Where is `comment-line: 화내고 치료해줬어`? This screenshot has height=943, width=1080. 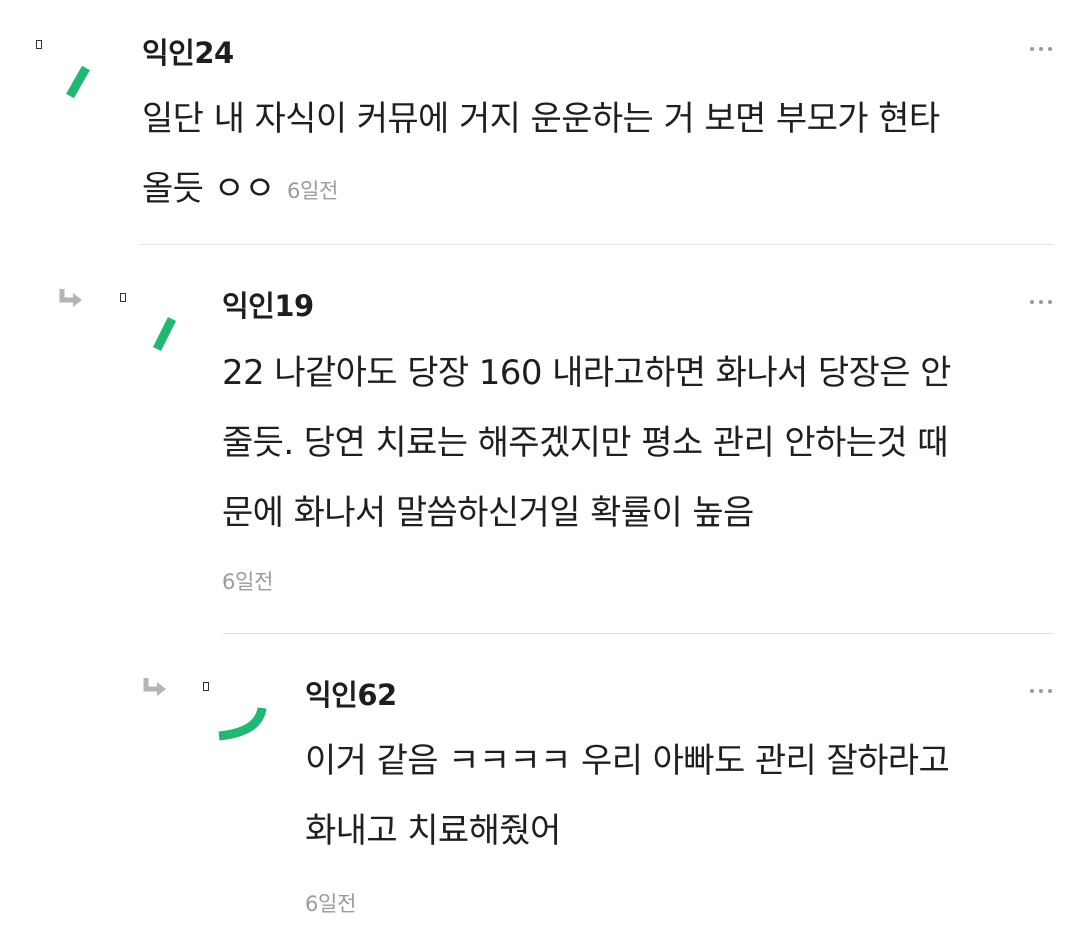
comment-line: 화내고 치료해줬어 is located at coordinates (433, 831).